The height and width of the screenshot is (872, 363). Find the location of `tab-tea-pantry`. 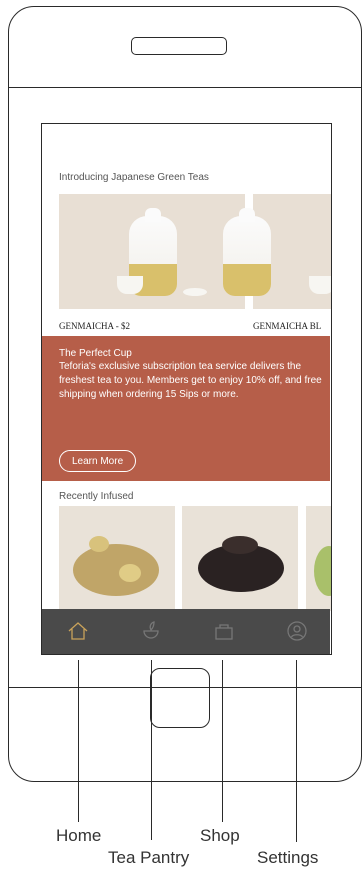

tab-tea-pantry is located at coordinates (151, 631).